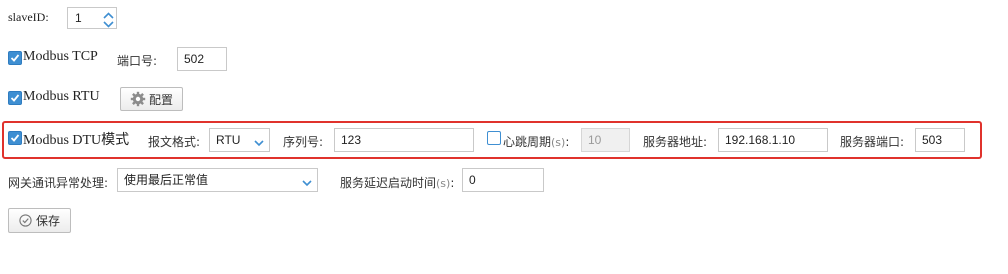 Image resolution: width=1008 pixels, height=274 pixels. What do you see at coordinates (58, 183) in the screenshot?
I see `gateway-error-label: 网关通讯异常处理:` at bounding box center [58, 183].